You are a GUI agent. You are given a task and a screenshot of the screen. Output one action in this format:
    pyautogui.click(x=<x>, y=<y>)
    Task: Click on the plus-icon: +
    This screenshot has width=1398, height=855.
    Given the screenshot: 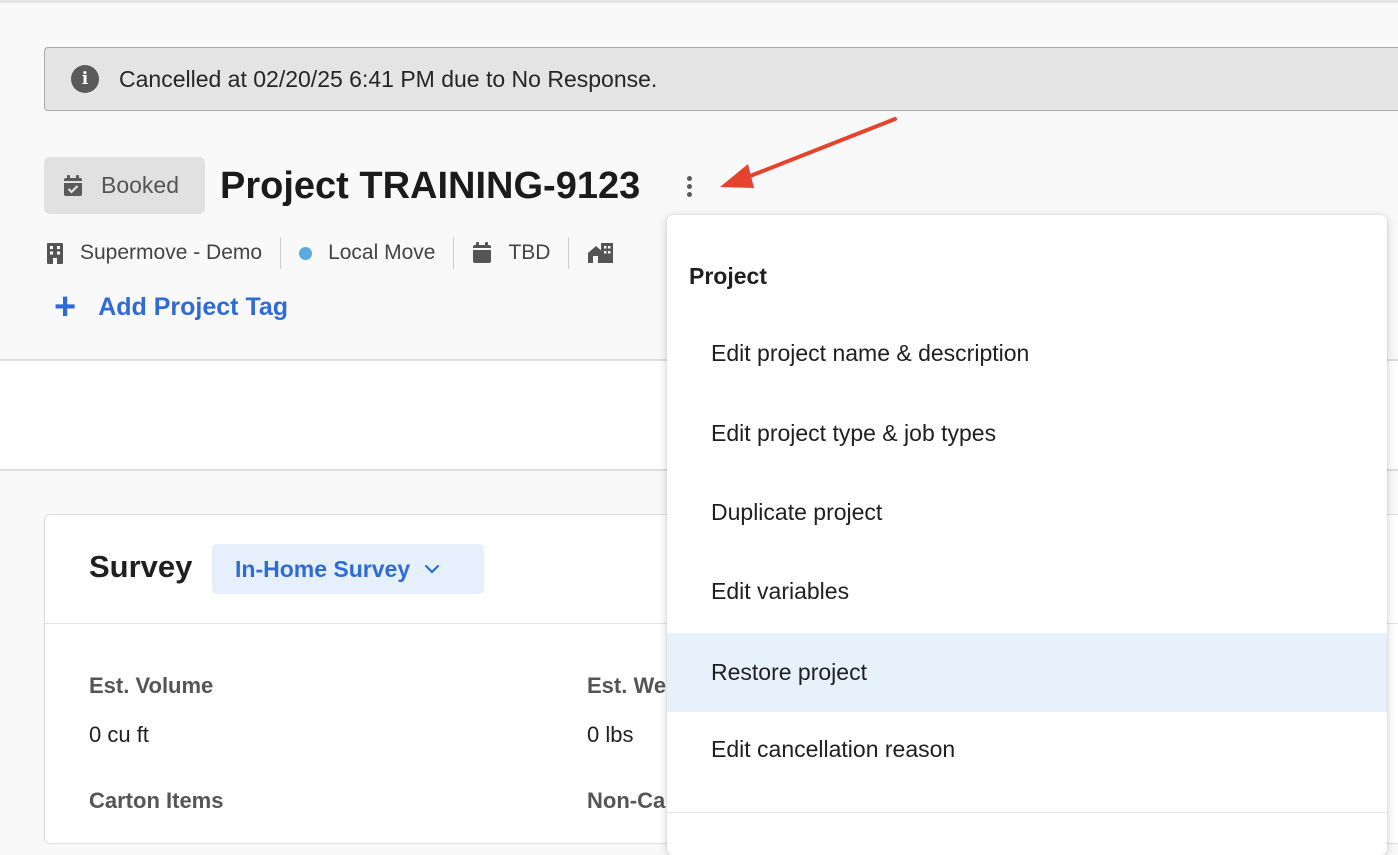 What is the action you would take?
    pyautogui.click(x=65, y=307)
    